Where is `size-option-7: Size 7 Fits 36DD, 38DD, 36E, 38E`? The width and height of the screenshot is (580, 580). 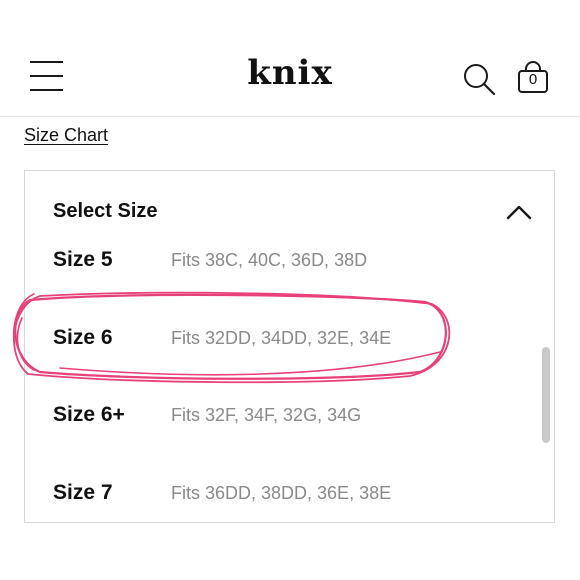
size-option-7: Size 7 Fits 36DD, 38DD, 36E, 38E is located at coordinates (275, 501).